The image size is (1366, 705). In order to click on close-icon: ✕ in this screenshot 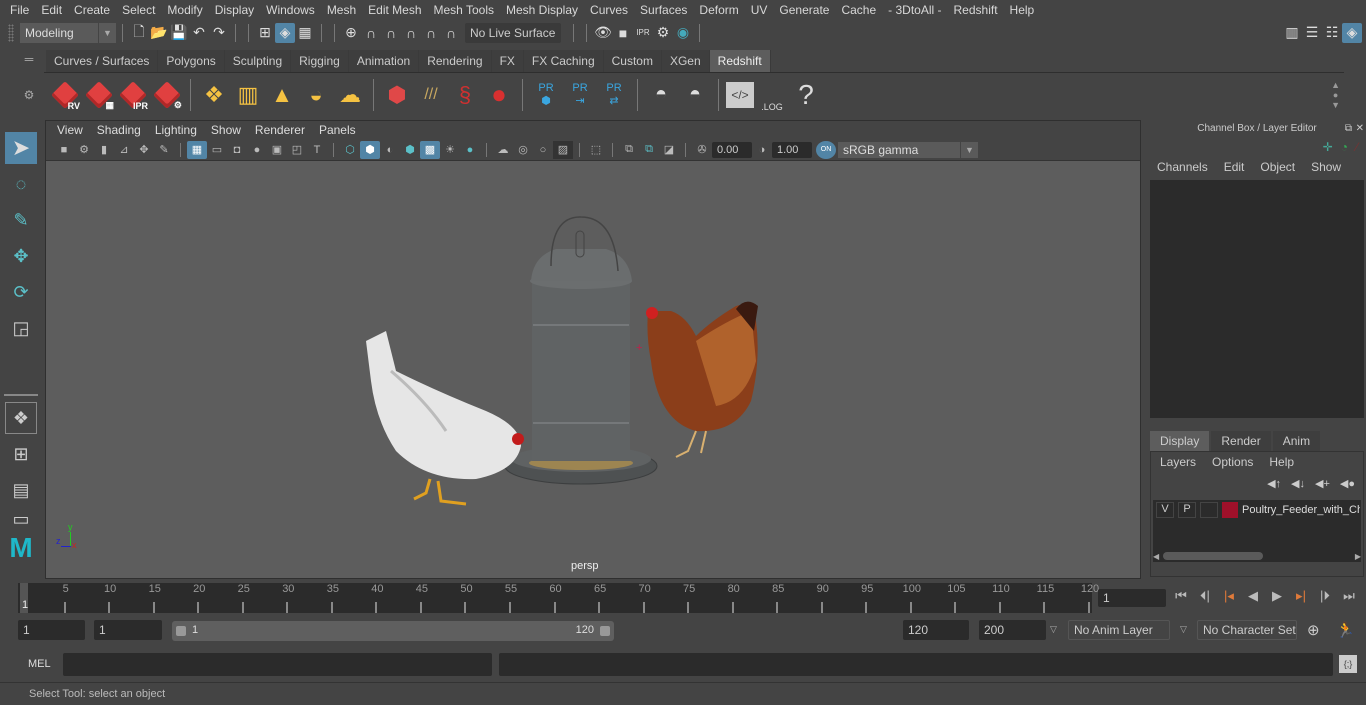, I will do `click(1360, 128)`.